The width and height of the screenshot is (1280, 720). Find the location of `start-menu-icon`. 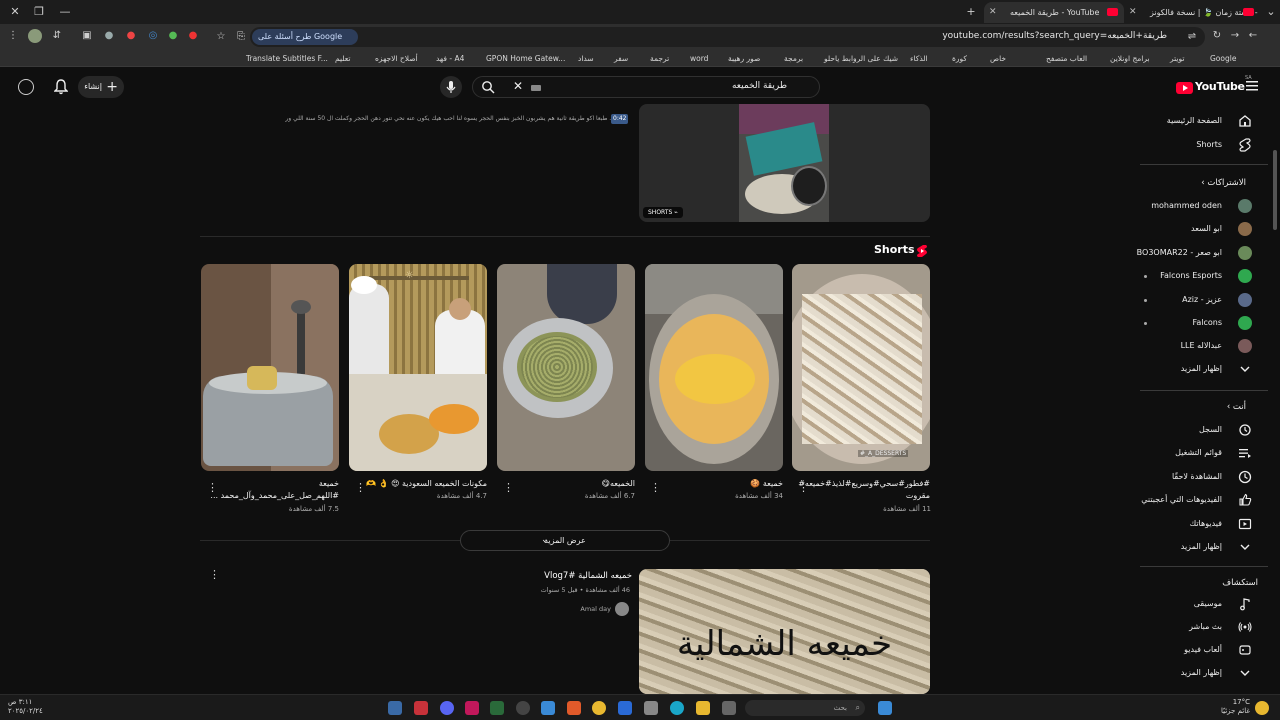

start-menu-icon is located at coordinates (885, 708).